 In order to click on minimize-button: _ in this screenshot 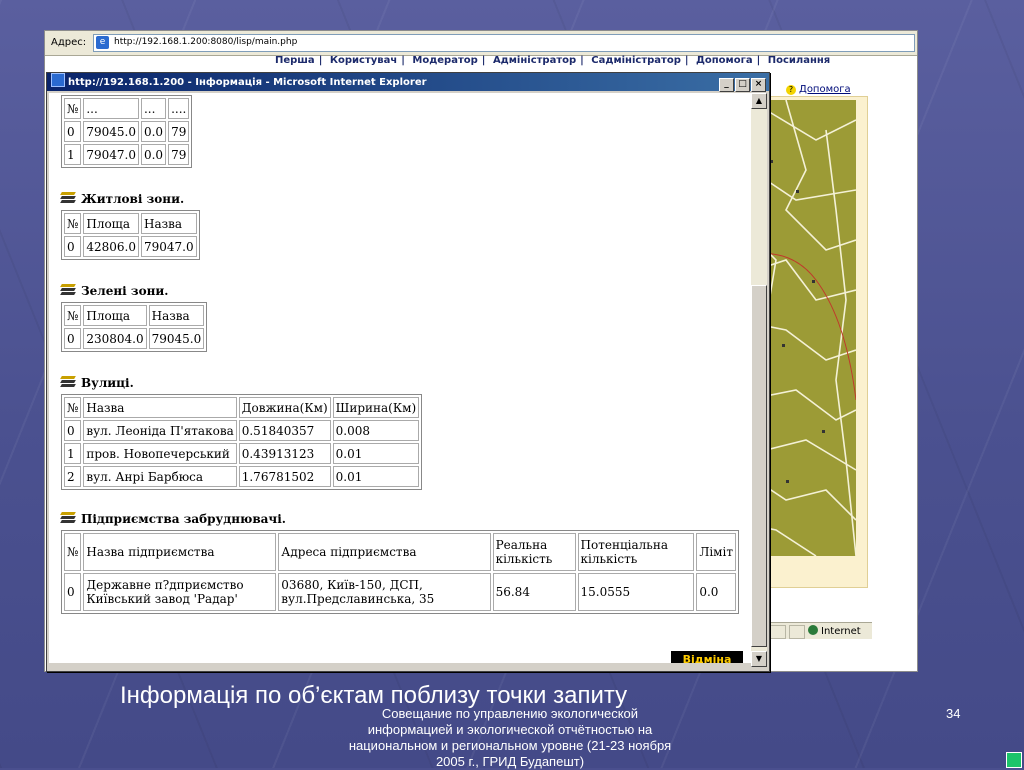, I will do `click(726, 85)`.